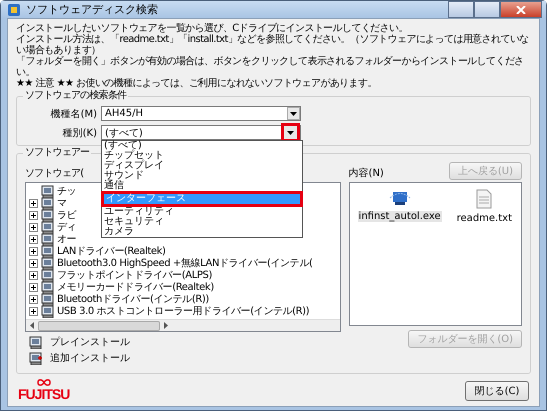 The height and width of the screenshot is (411, 547). What do you see at coordinates (135, 287) in the screenshot?
I see `tree-item: メモリーカードドライバー(Realtek)` at bounding box center [135, 287].